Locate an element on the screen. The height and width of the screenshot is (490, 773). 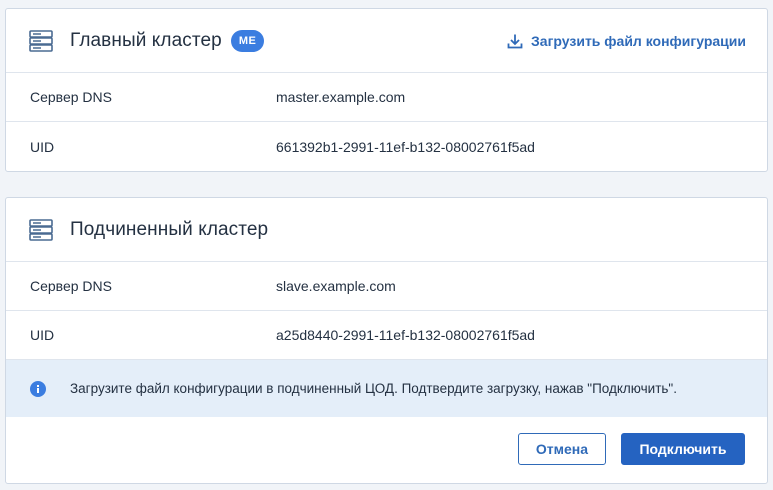
dialog-footer: Отмена Подключить is located at coordinates (386, 449).